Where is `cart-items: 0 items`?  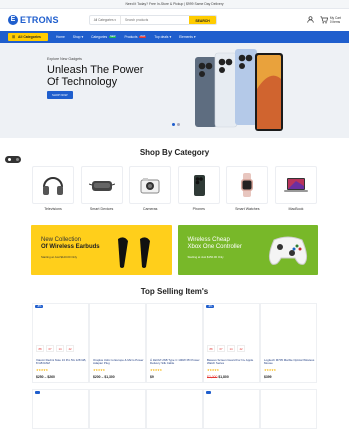 cart-items: 0 items is located at coordinates (335, 22).